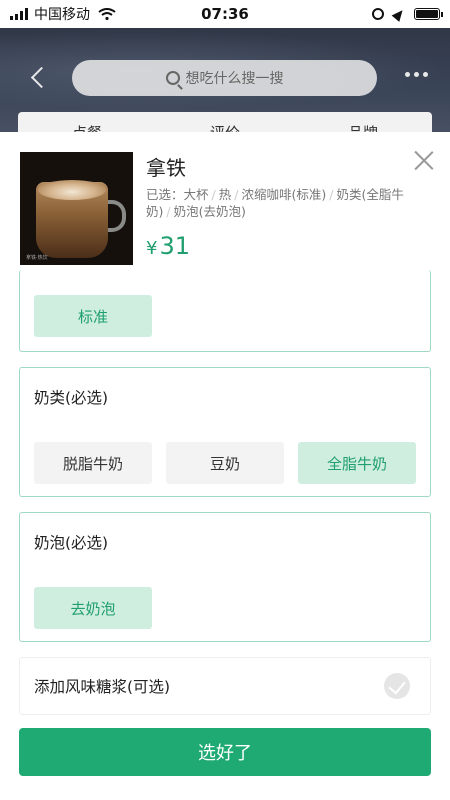 This screenshot has width=450, height=800. I want to click on option-group-milk: 奶类(必选) 脱脂牛奶 豆奶 全脂牛奶, so click(225, 432).